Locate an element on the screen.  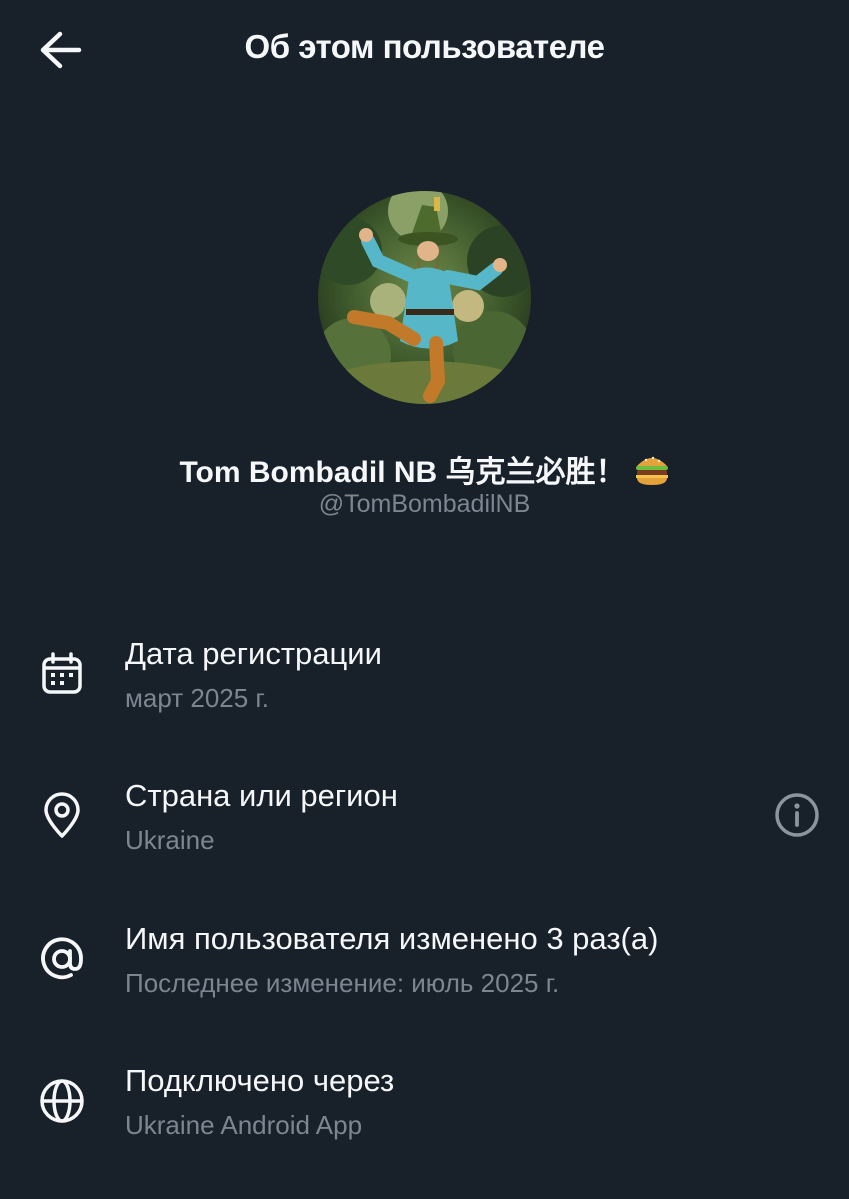
country-value: Ukraine is located at coordinates (170, 840).